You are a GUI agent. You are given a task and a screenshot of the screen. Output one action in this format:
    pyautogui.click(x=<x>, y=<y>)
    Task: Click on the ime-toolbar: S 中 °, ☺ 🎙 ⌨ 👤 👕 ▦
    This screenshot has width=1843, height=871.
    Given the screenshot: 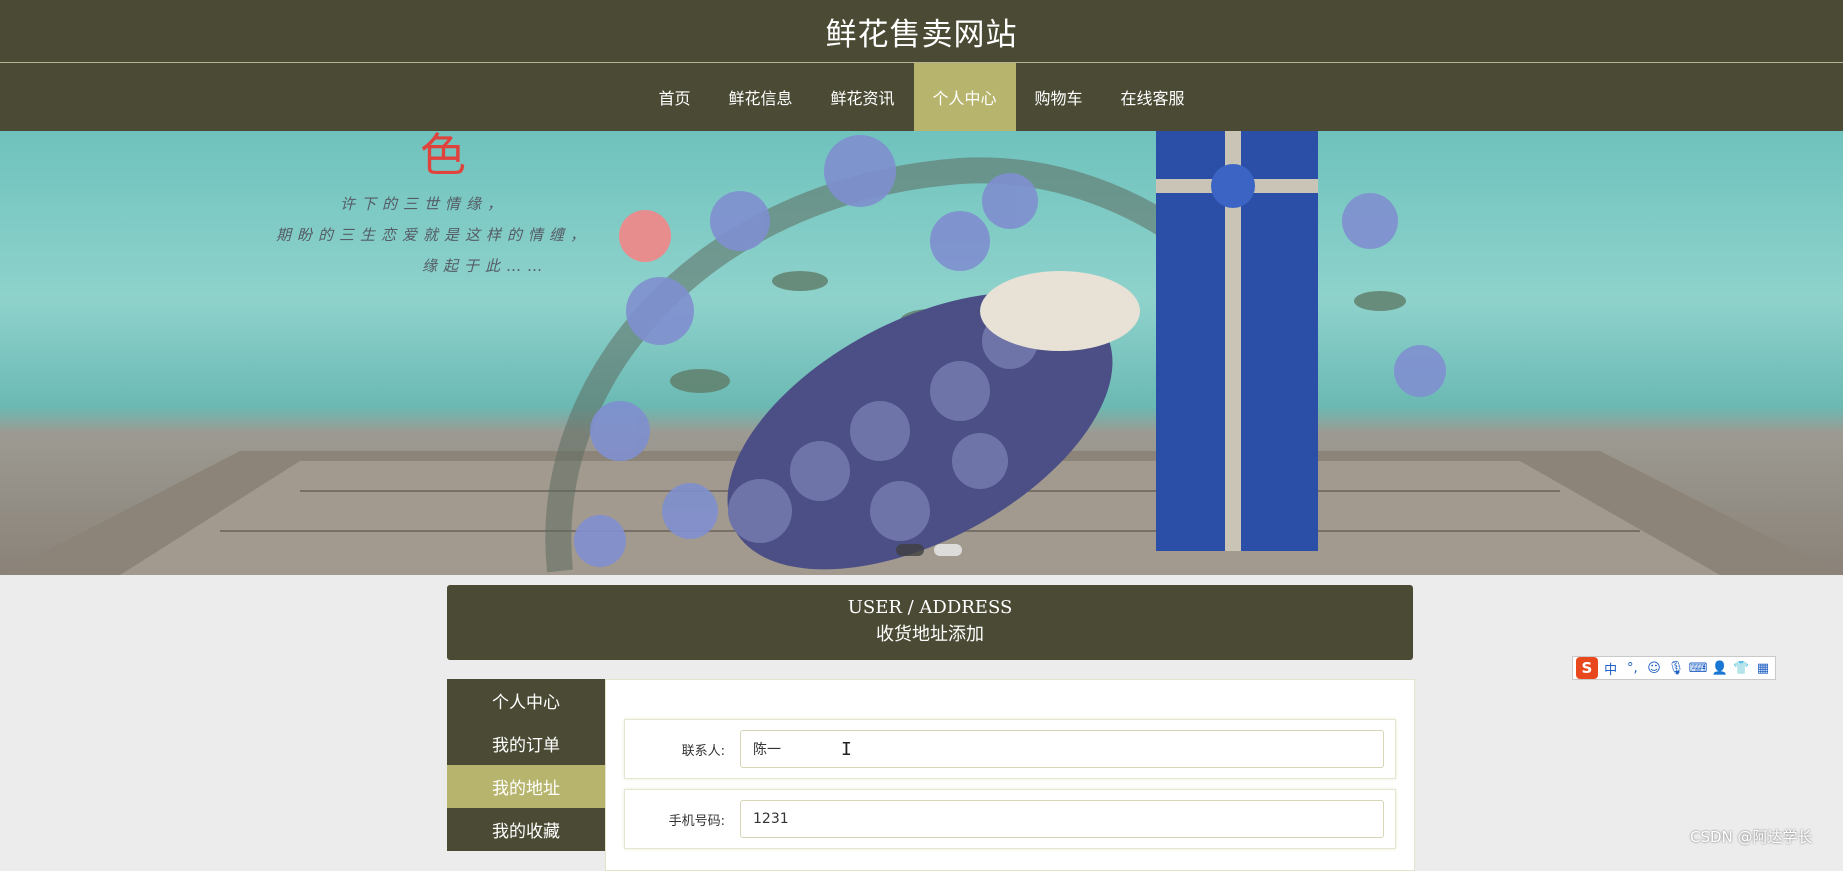 What is the action you would take?
    pyautogui.click(x=1674, y=668)
    